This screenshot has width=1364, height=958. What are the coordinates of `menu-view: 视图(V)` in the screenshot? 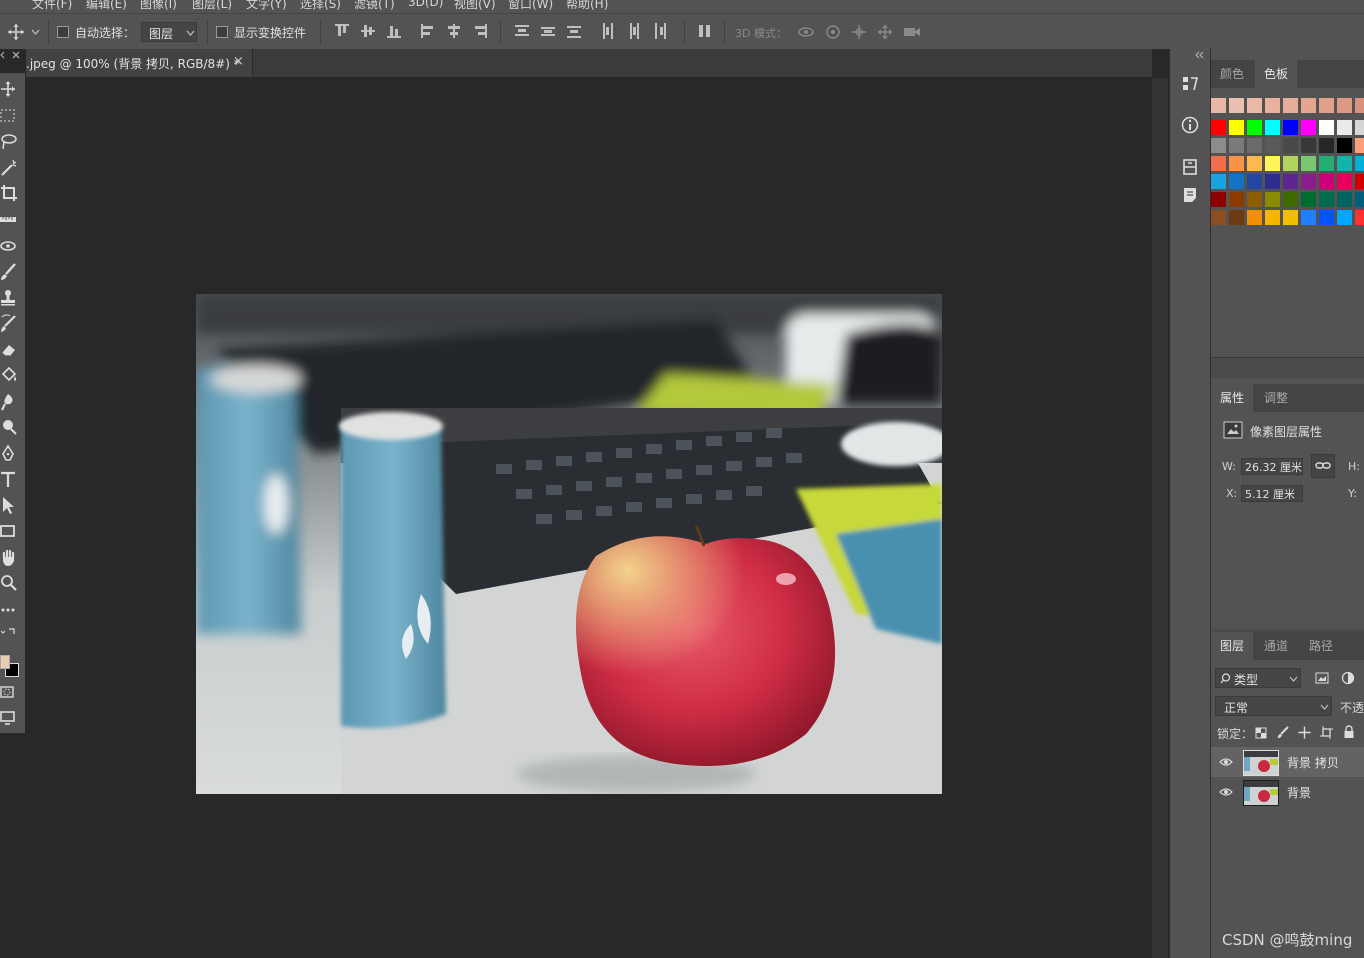 It's located at (475, 6).